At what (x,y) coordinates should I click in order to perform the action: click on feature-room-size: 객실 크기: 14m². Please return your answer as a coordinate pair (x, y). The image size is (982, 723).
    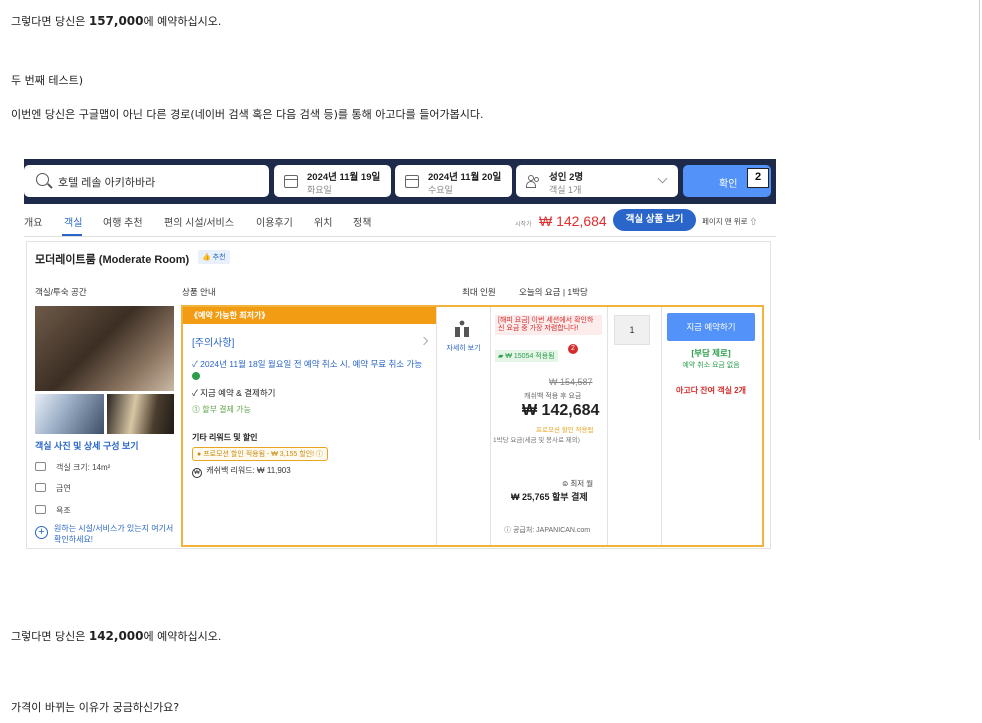
    Looking at the image, I should click on (72, 467).